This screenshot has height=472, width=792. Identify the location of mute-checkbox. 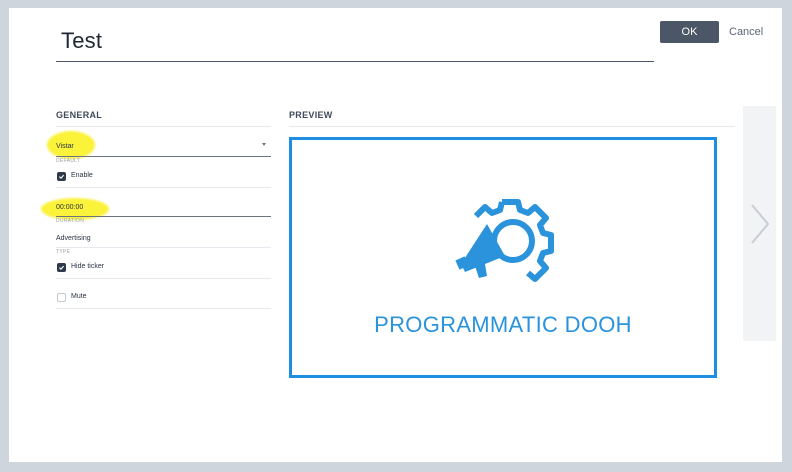
(61, 297).